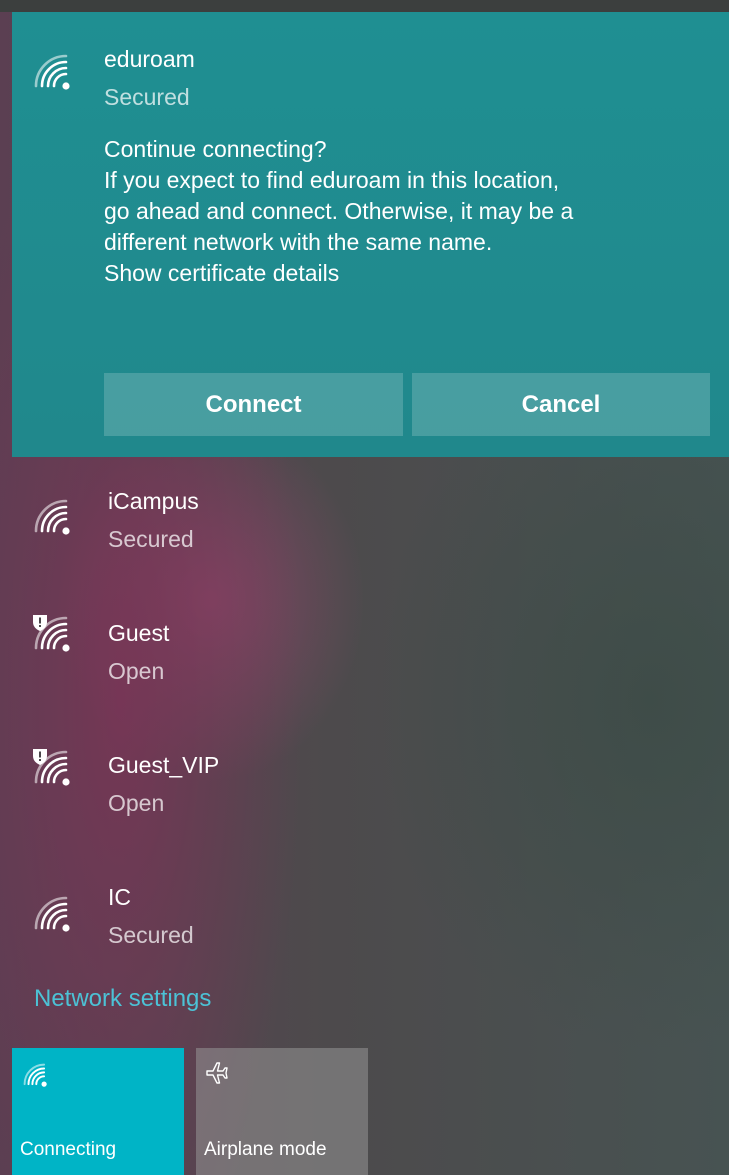 The width and height of the screenshot is (729, 1175). Describe the element at coordinates (364, 6) in the screenshot. I see `taskbar-edge` at that location.